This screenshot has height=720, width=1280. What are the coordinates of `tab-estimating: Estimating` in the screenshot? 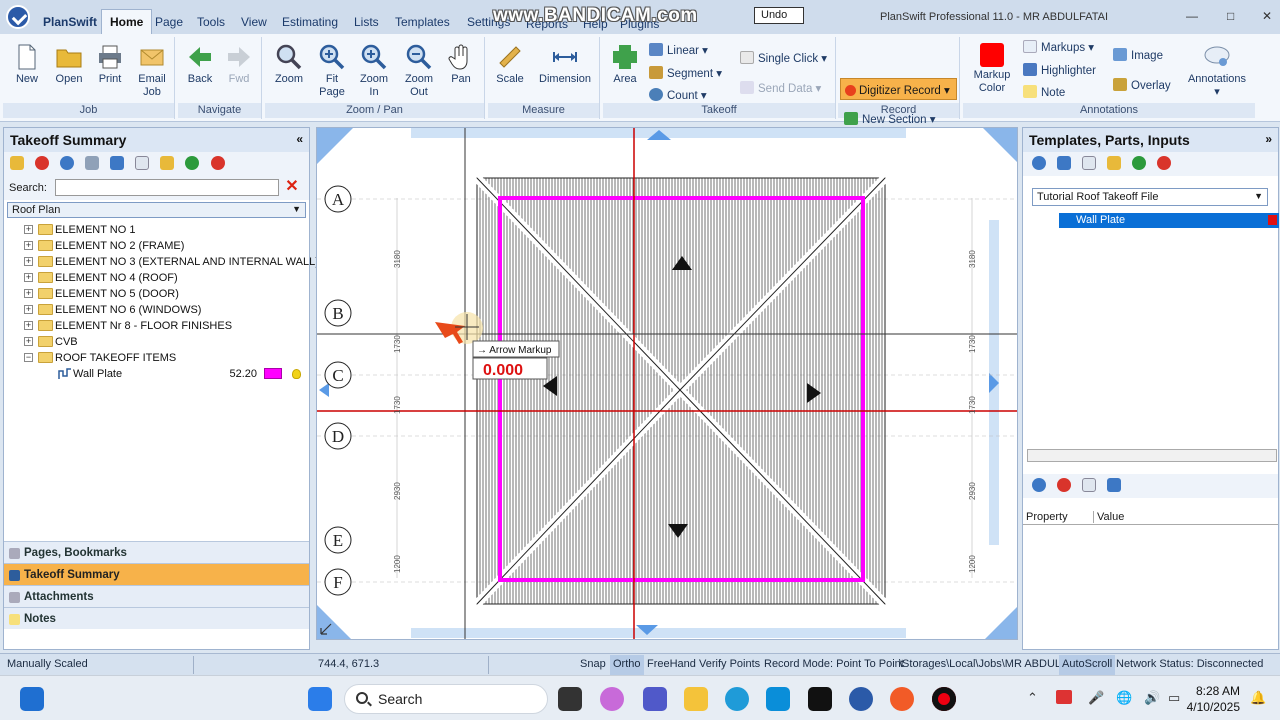 It's located at (310, 22).